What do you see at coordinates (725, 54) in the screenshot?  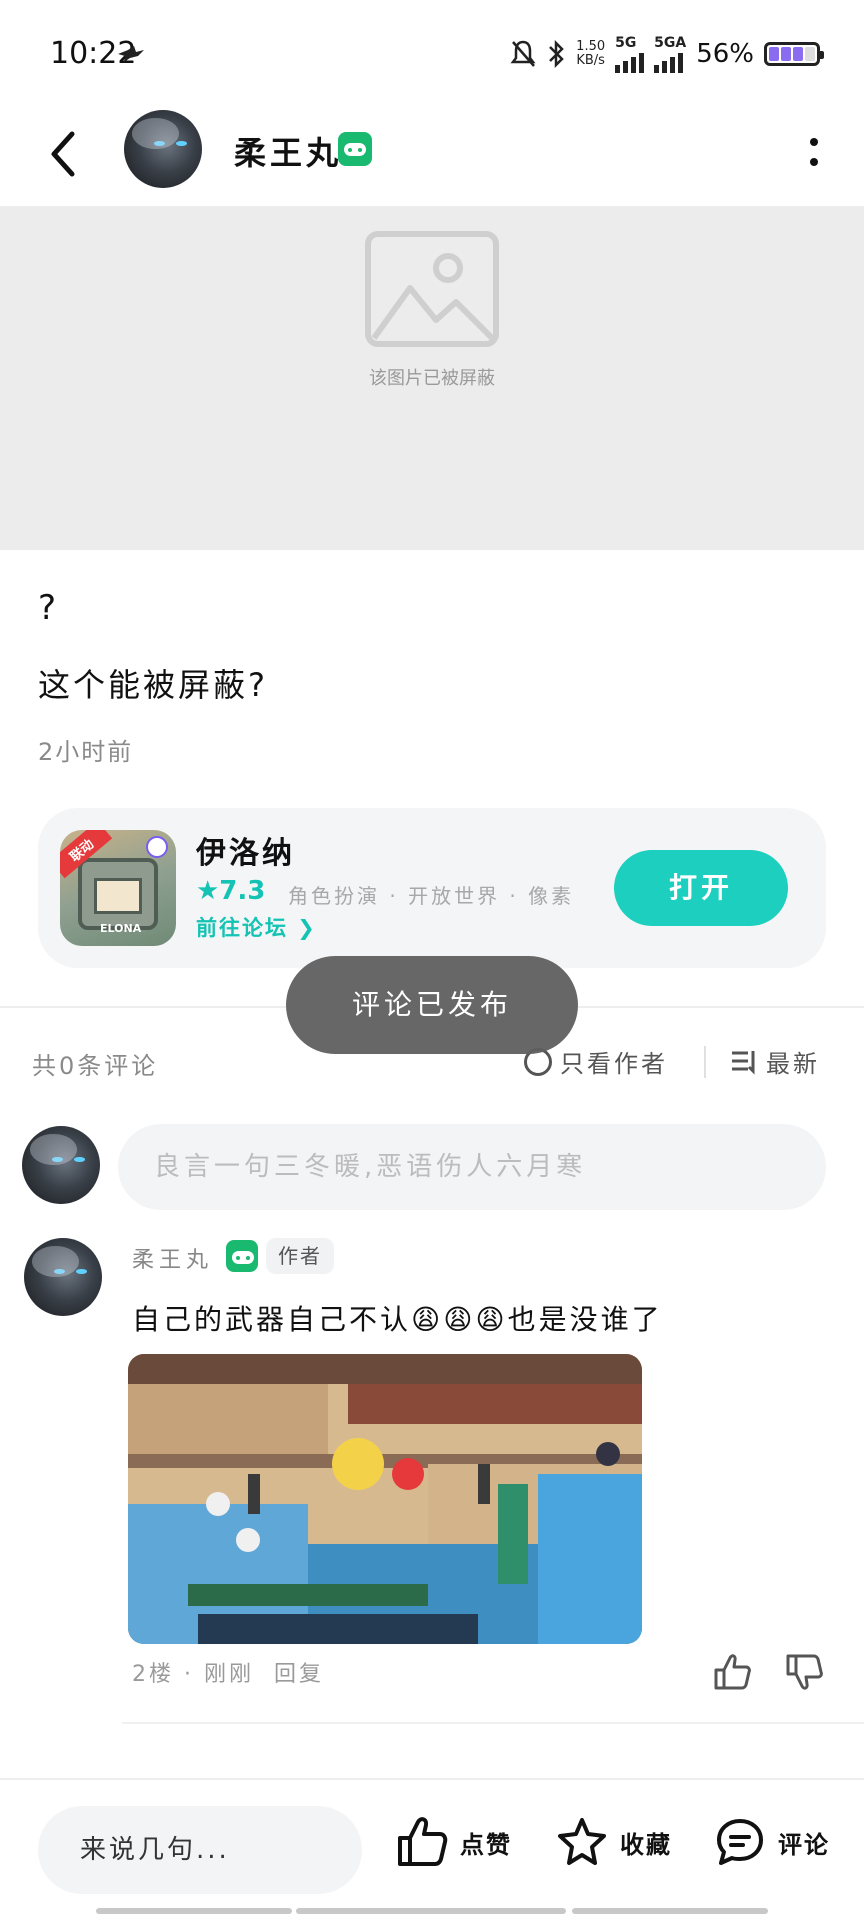 I see `battery-percent: 56%` at bounding box center [725, 54].